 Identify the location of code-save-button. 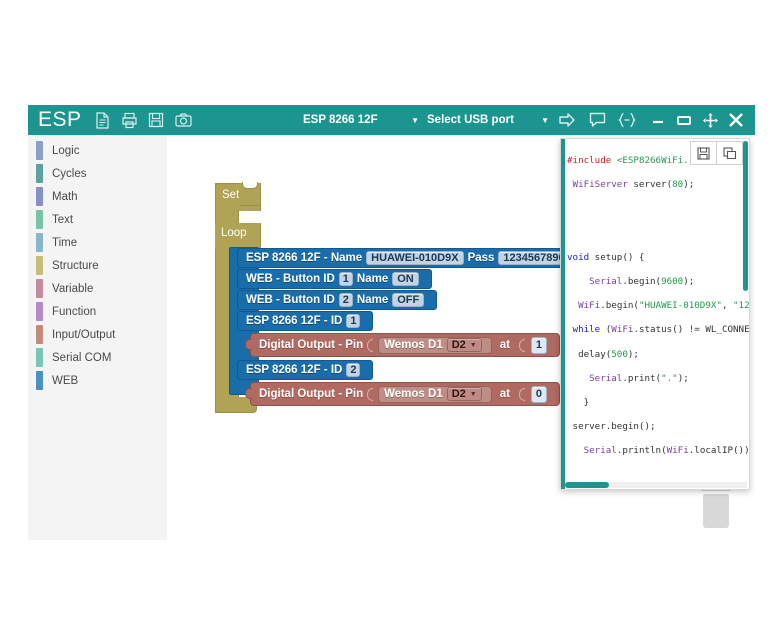
(703, 153).